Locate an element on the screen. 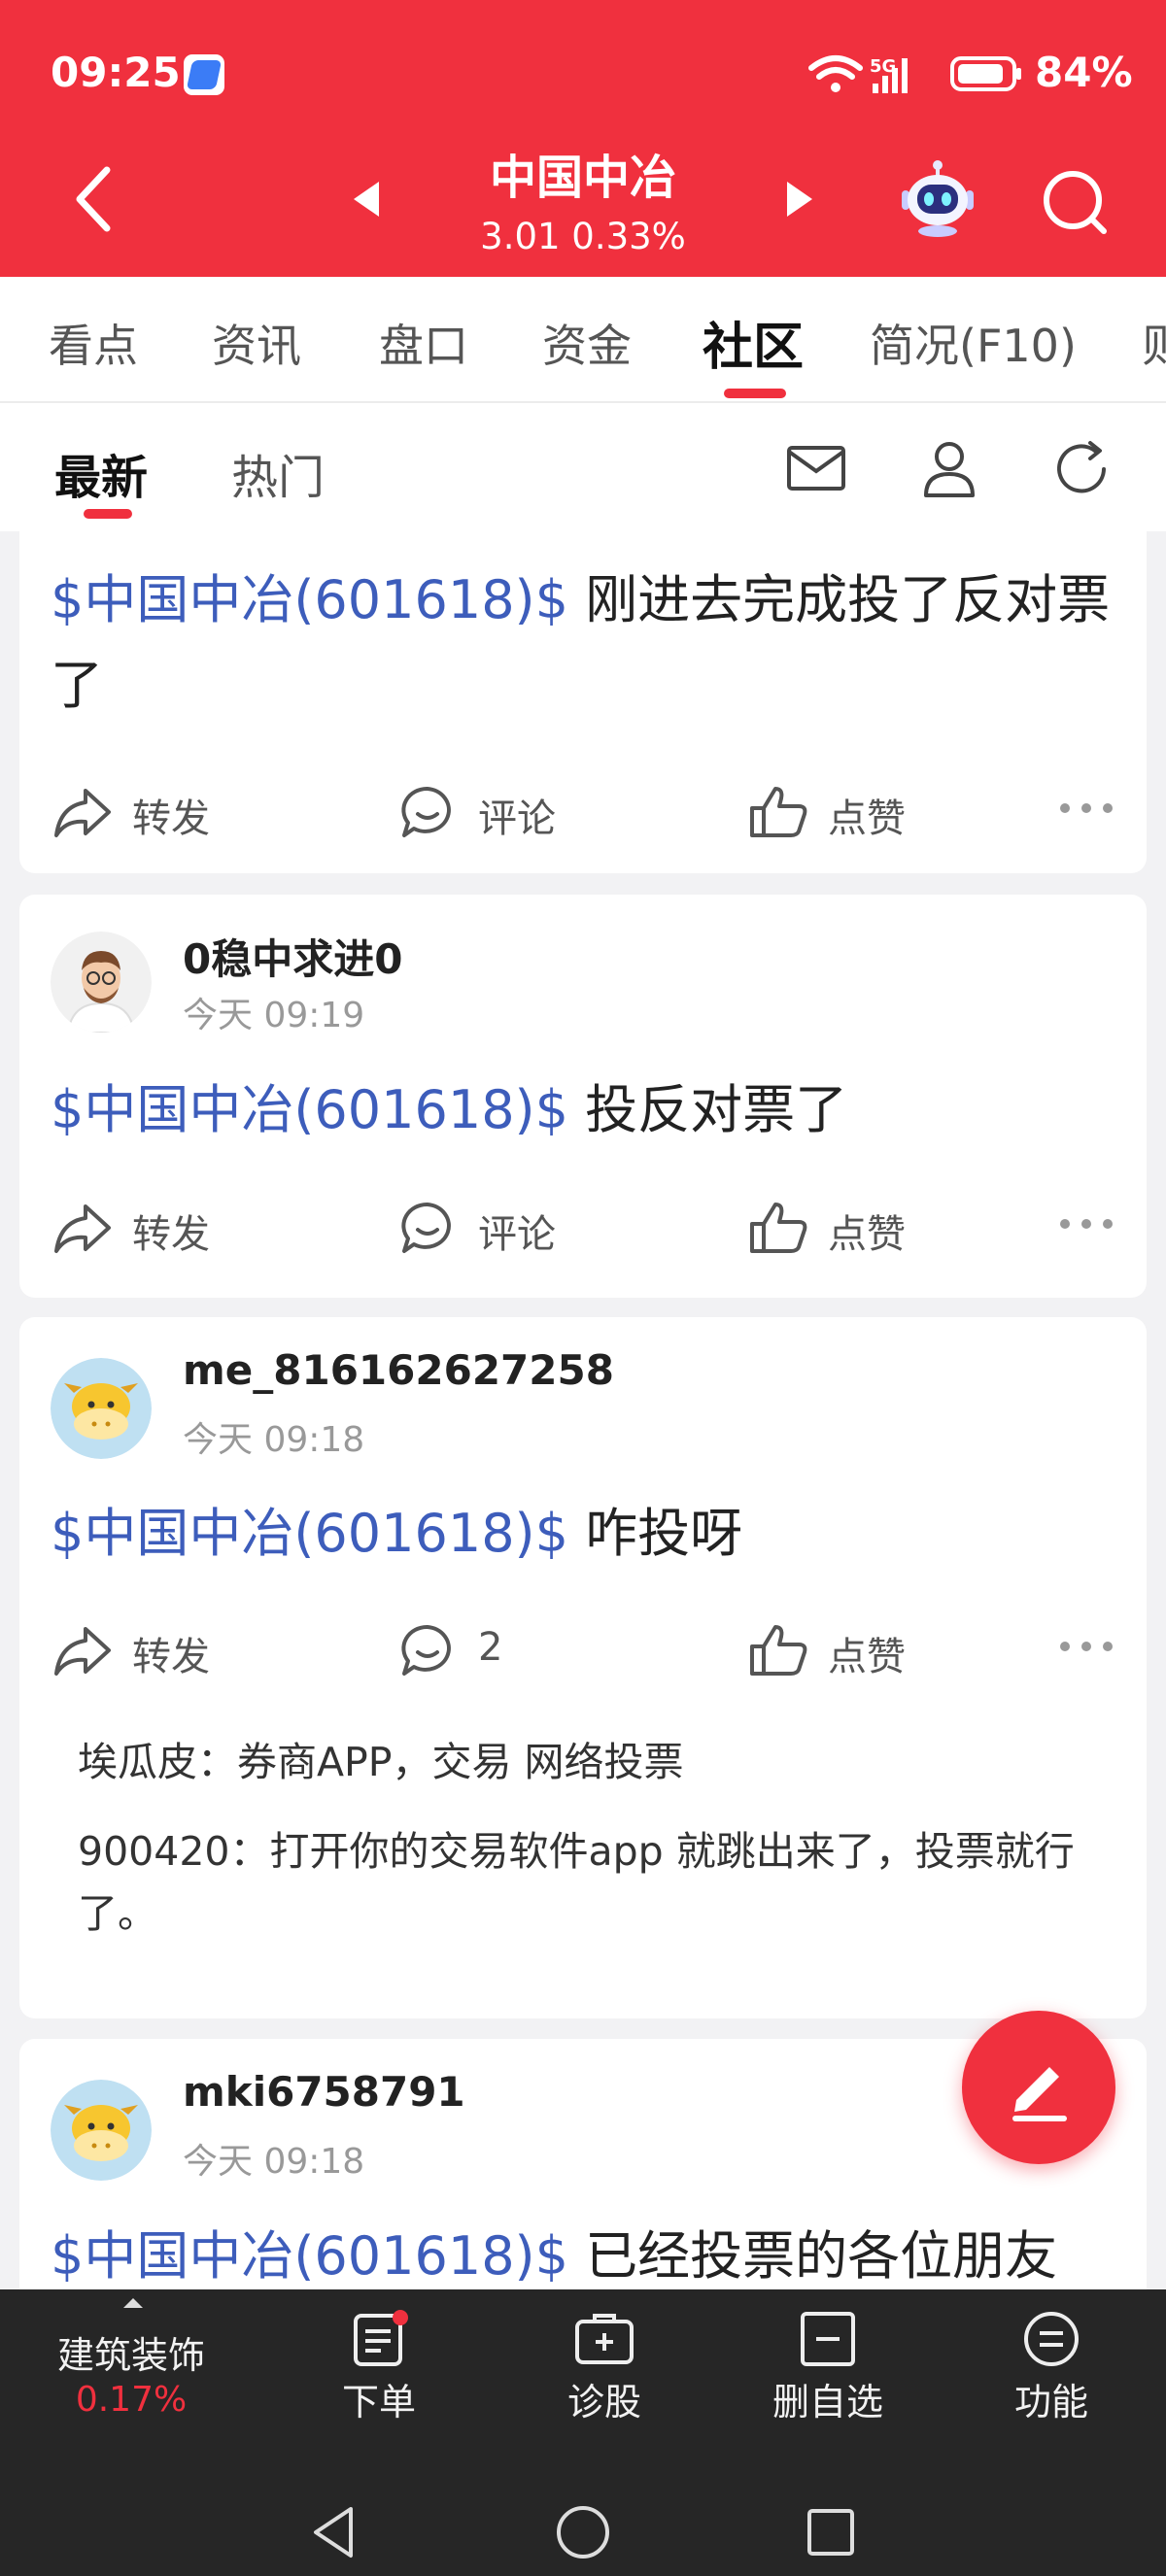 The image size is (1166, 2576). triangle-left-icon is located at coordinates (366, 199).